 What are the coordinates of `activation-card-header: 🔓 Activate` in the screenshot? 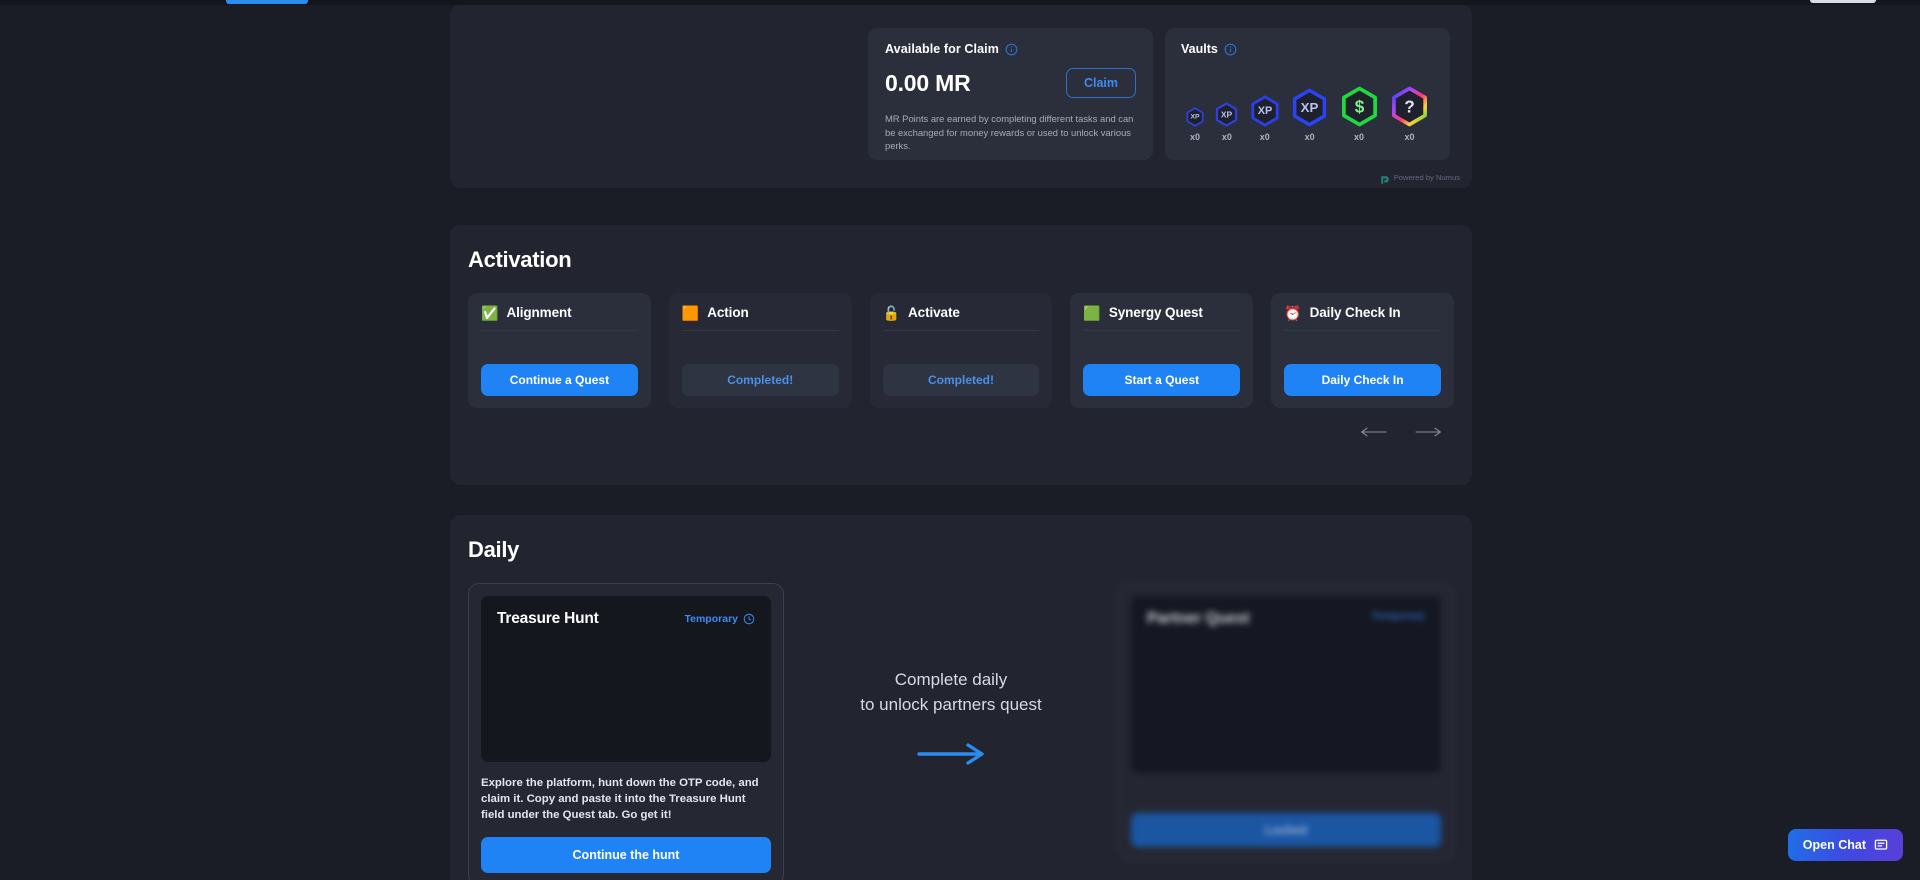 It's located at (961, 317).